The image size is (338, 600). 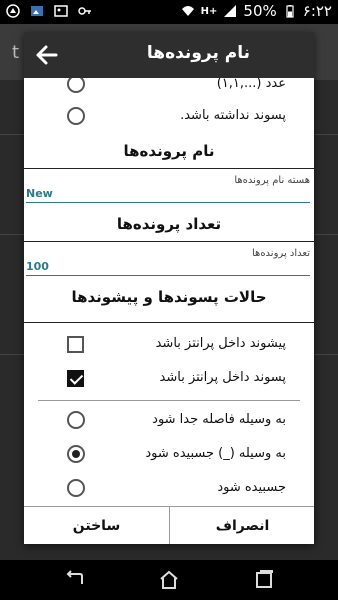 What do you see at coordinates (168, 202) in the screenshot?
I see `filename-input-underline` at bounding box center [168, 202].